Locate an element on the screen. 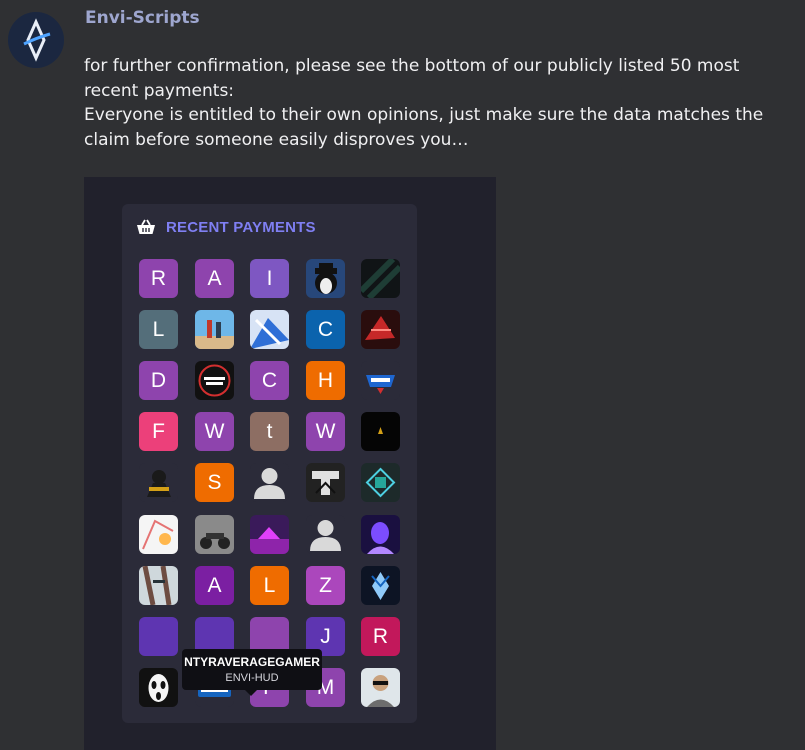 This screenshot has width=805, height=750. payment-tooltip: NTYRAVERAGEGAMER ENVI-HUD is located at coordinates (252, 672).